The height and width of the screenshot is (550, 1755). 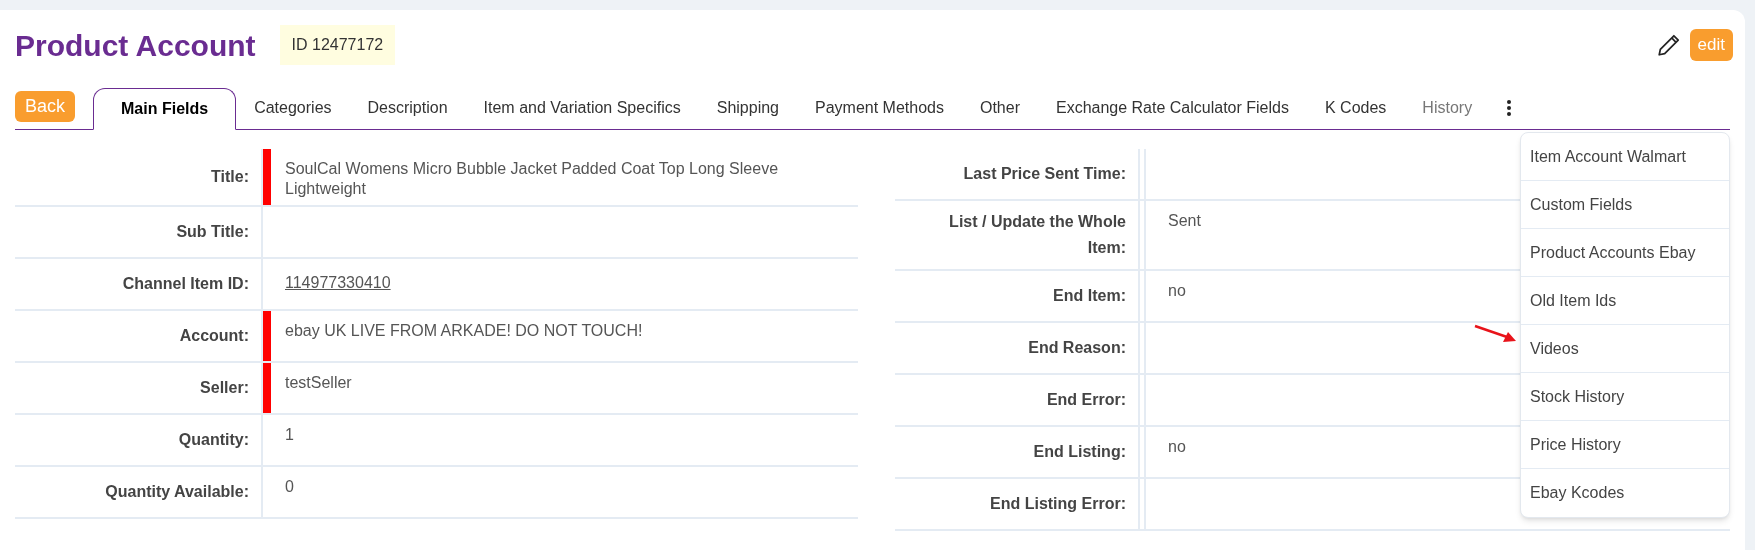 What do you see at coordinates (1355, 108) in the screenshot?
I see `tab: K Codes` at bounding box center [1355, 108].